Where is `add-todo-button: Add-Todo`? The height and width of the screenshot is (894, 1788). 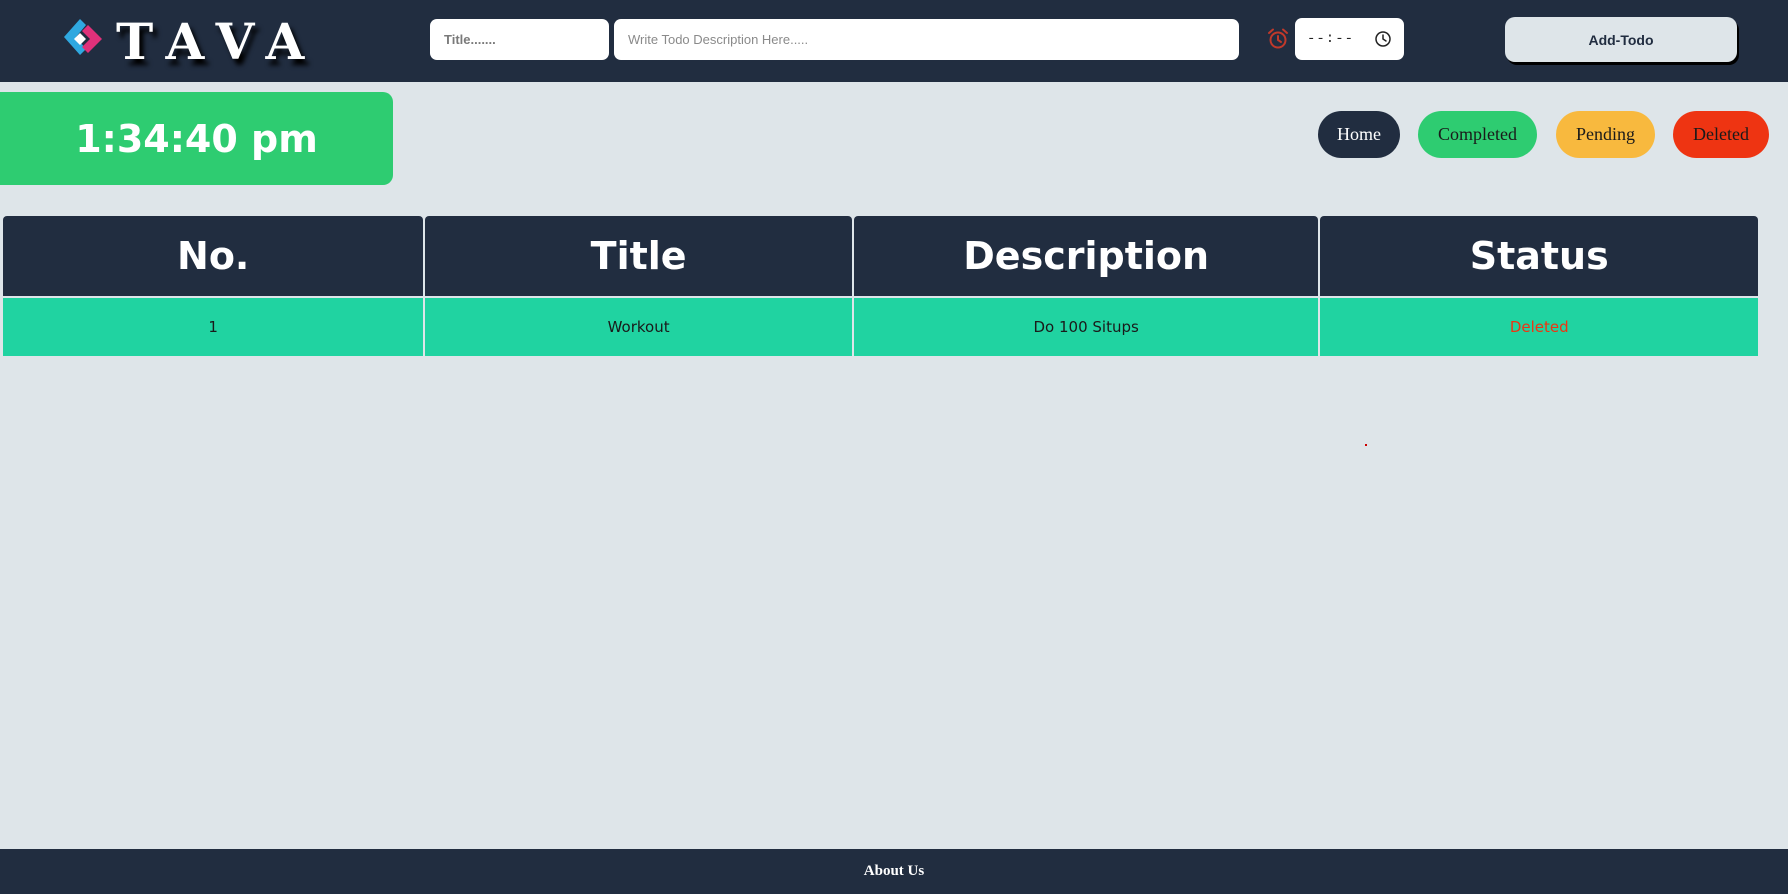 add-todo-button: Add-Todo is located at coordinates (1621, 39).